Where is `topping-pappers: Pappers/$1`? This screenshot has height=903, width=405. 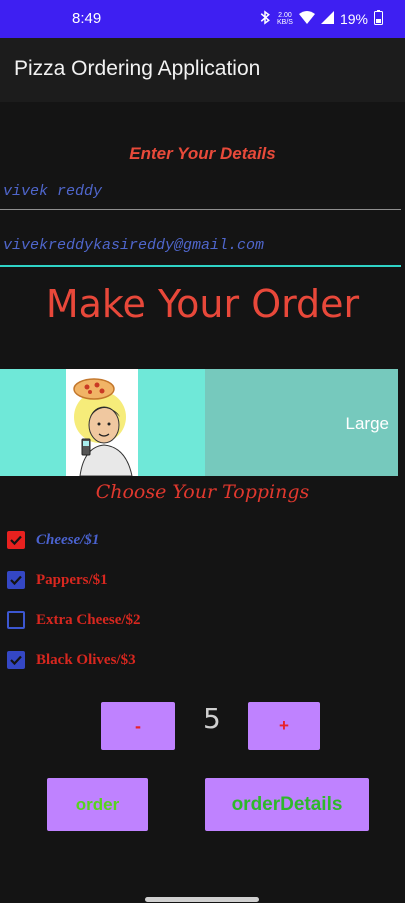 topping-pappers: Pappers/$1 is located at coordinates (57, 580).